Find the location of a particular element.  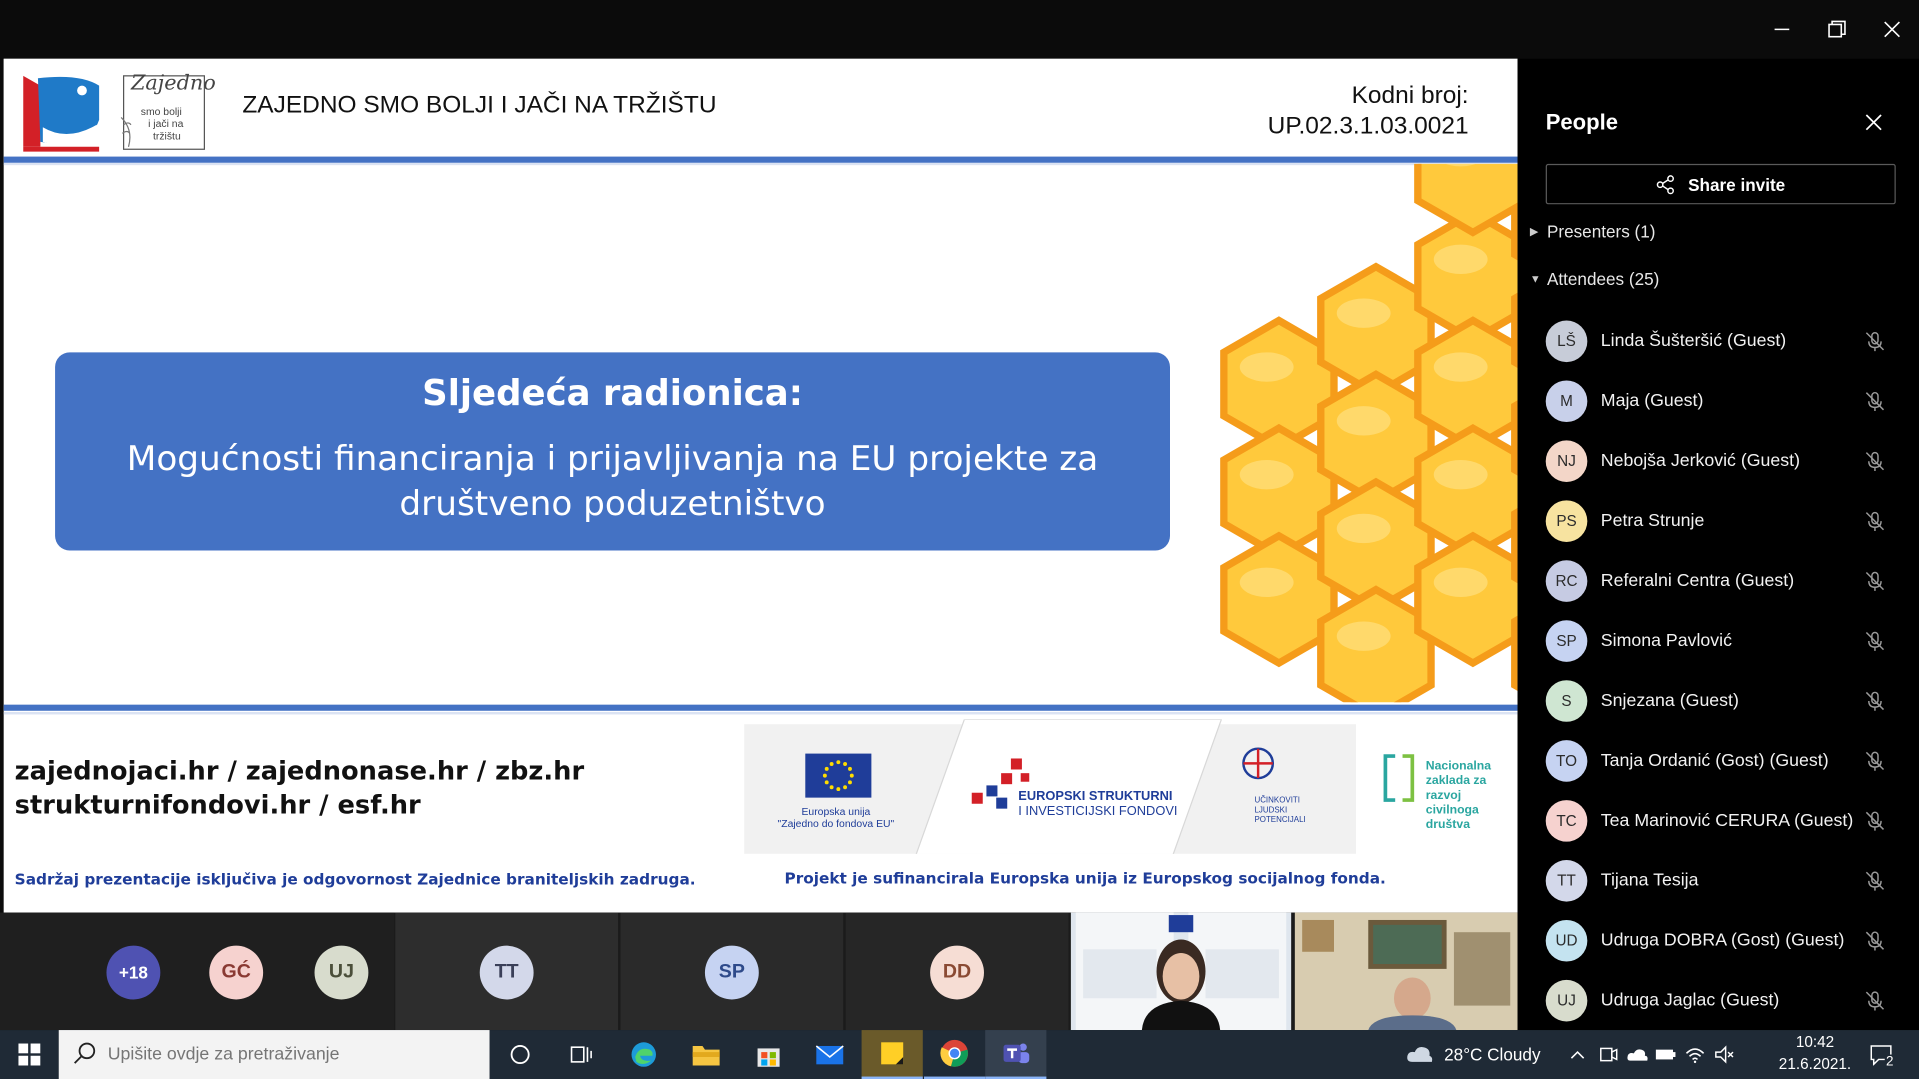

attendee-row: UD Udruga DOBRA (Gost) (Guest) is located at coordinates (1720, 940).